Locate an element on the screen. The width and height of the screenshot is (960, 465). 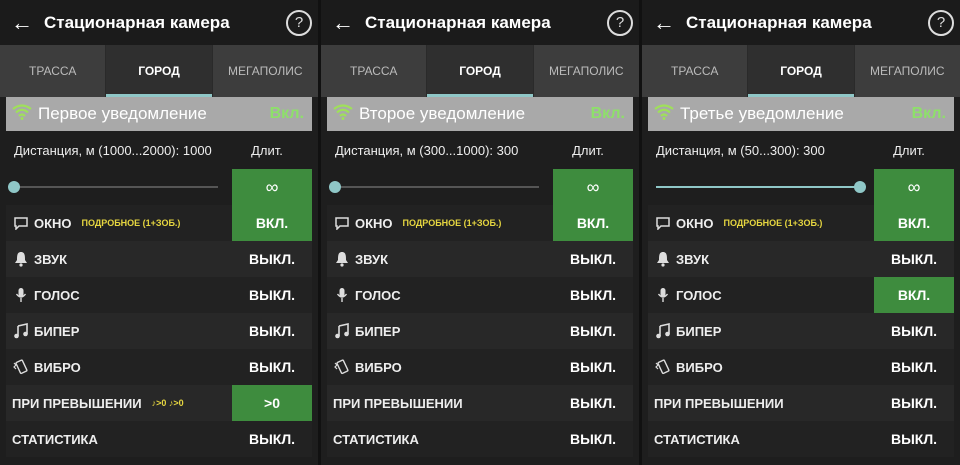
setting-row: ПРИ ПРЕВЫШЕНИИ ВЫКЛ. is located at coordinates (480, 403).